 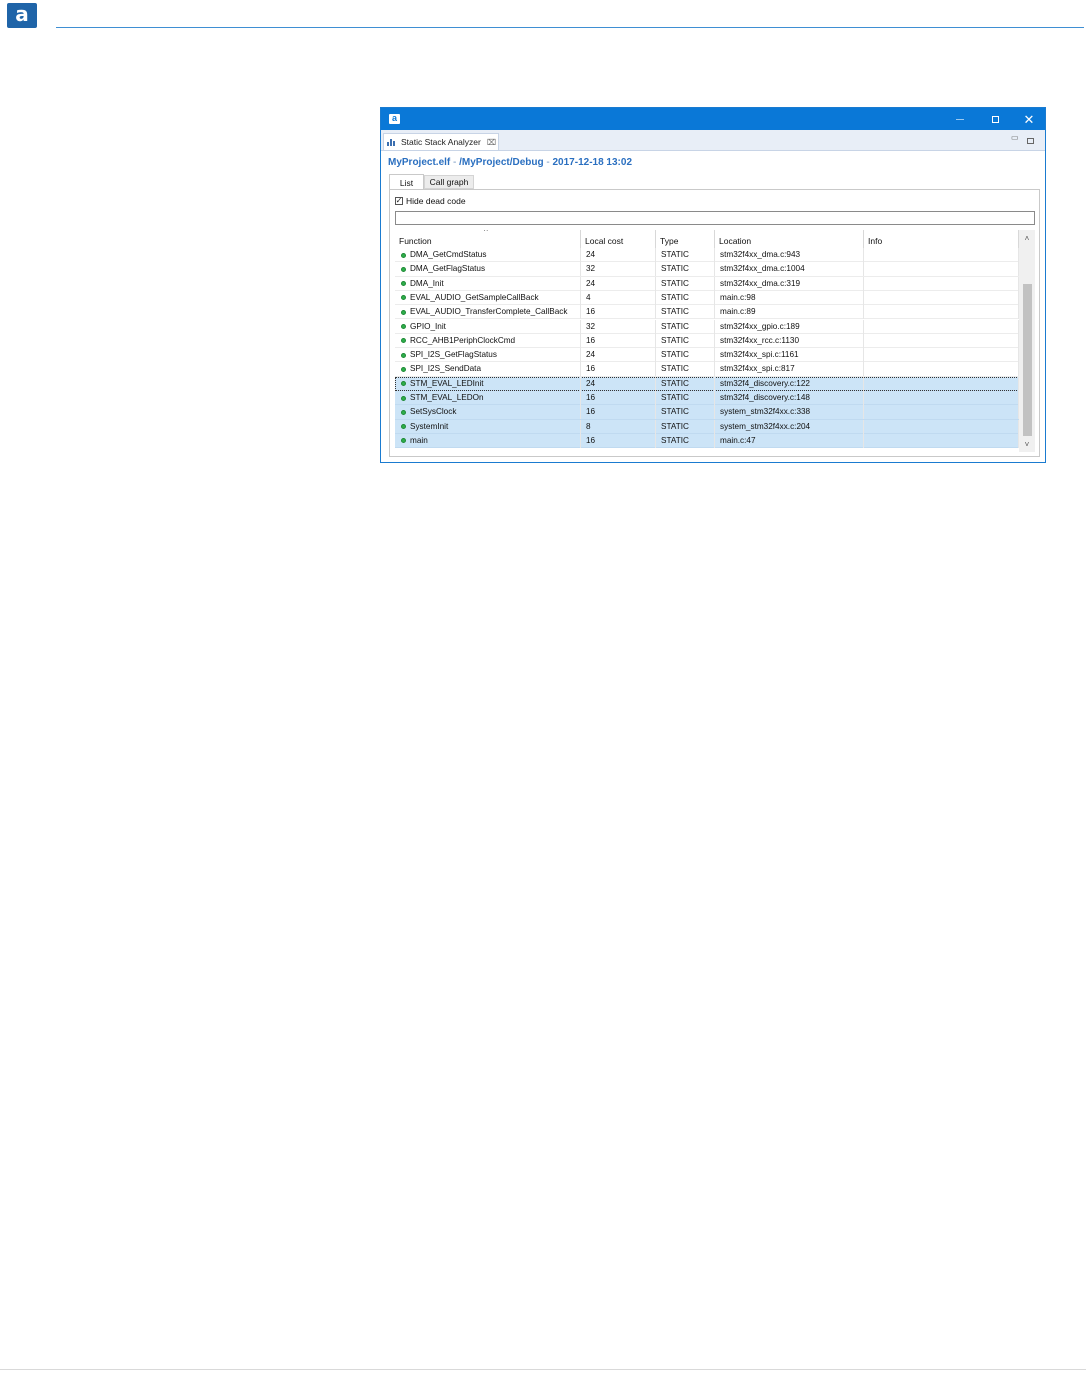 I want to click on function-name: DMA_Init, so click(x=427, y=283).